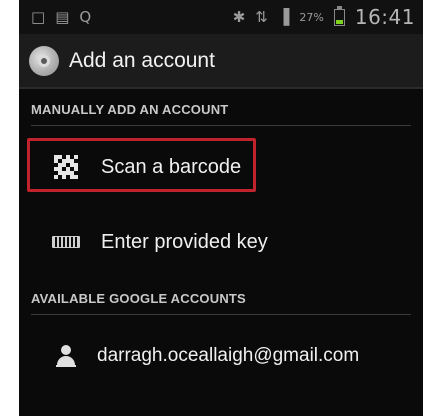 This screenshot has width=441, height=416. I want to click on battery-icon, so click(339, 15).